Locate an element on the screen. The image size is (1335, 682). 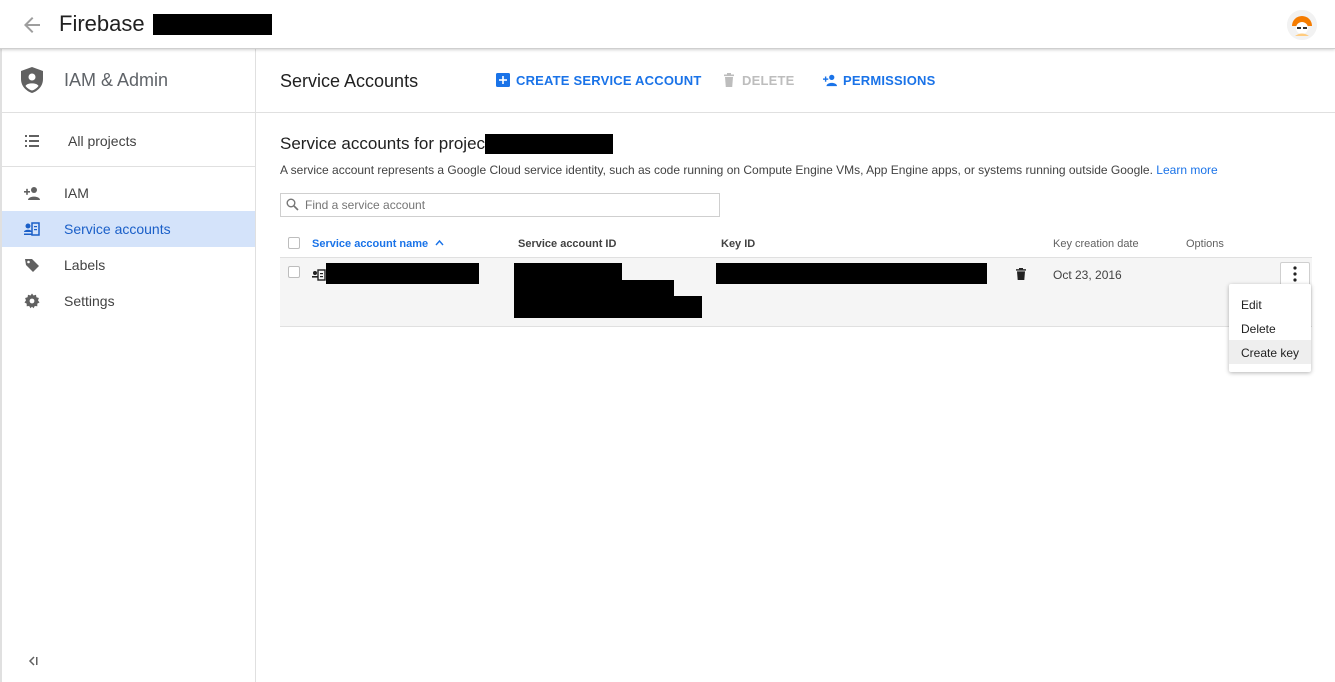
sidebar-item-label: Settings is located at coordinates (89, 301).